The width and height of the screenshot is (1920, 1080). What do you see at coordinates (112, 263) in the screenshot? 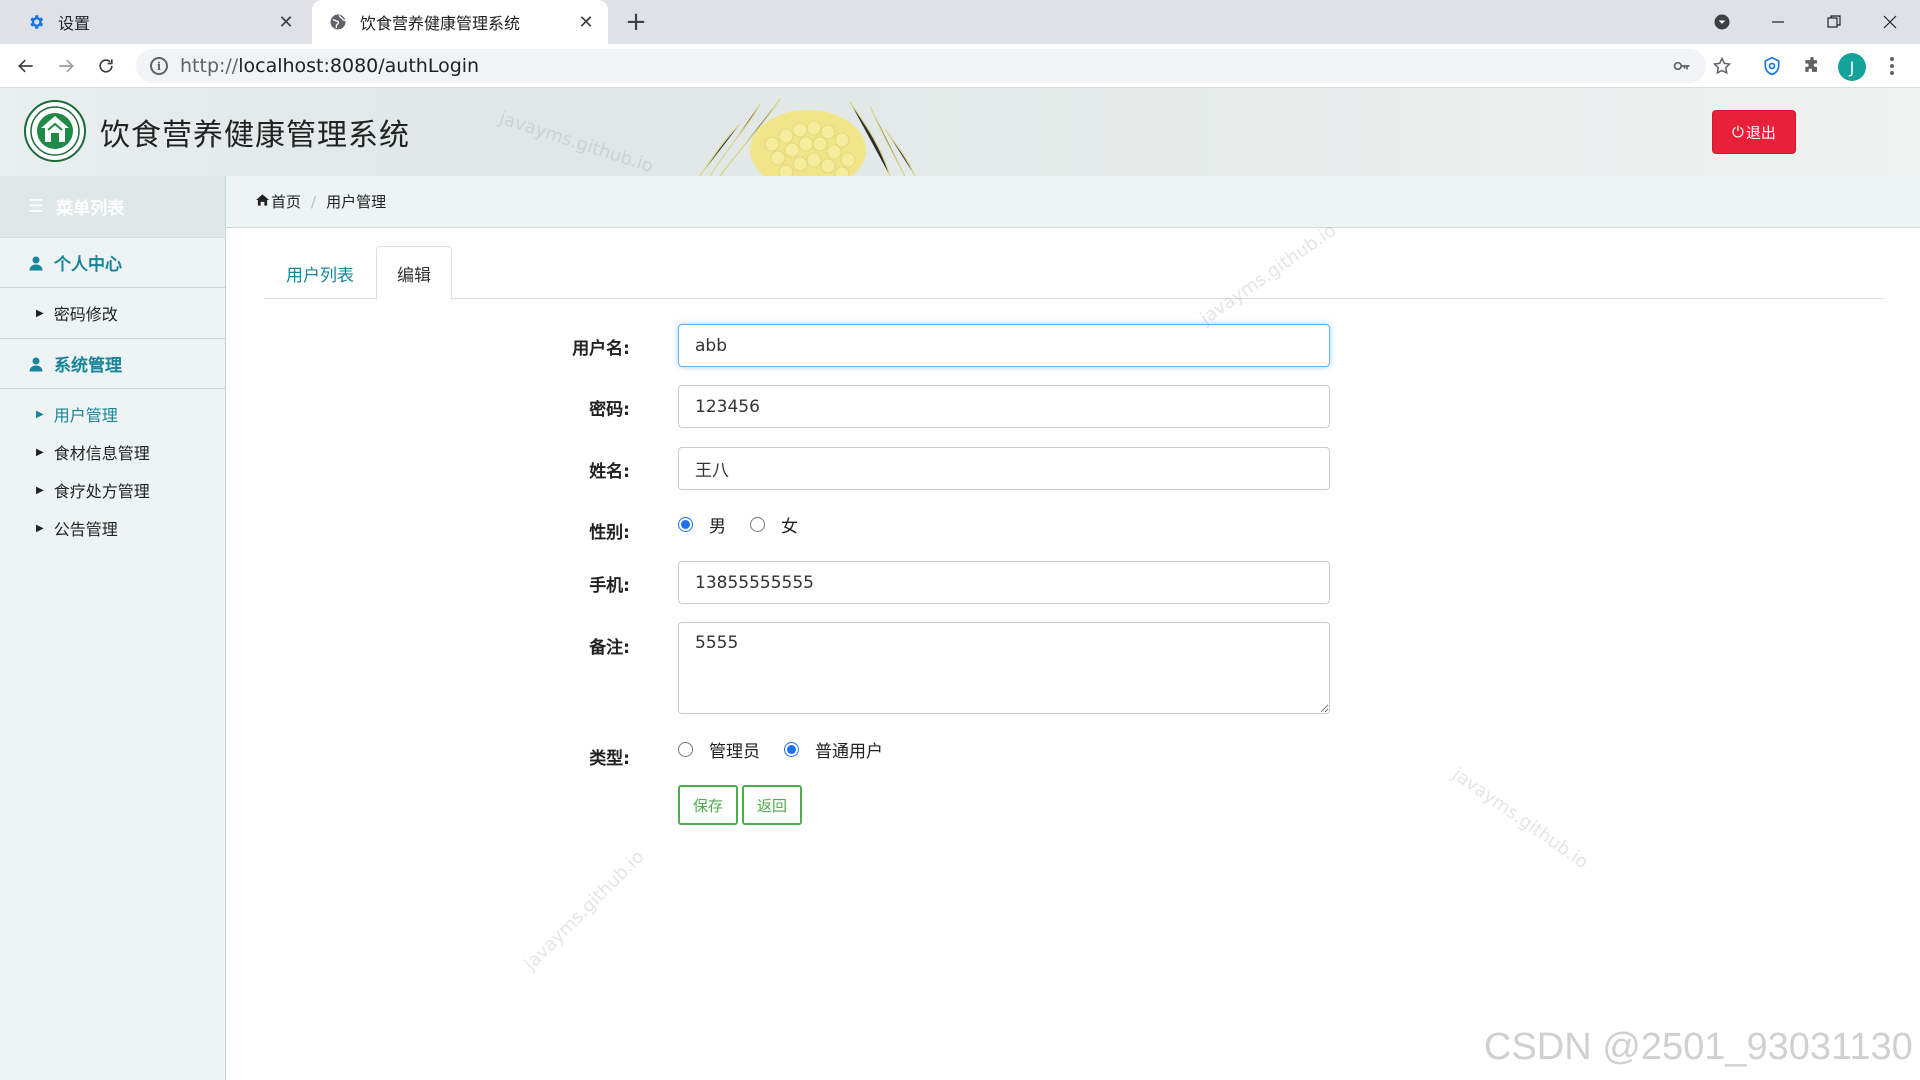
I see `sidebar-group-personal-center: 个人中心` at bounding box center [112, 263].